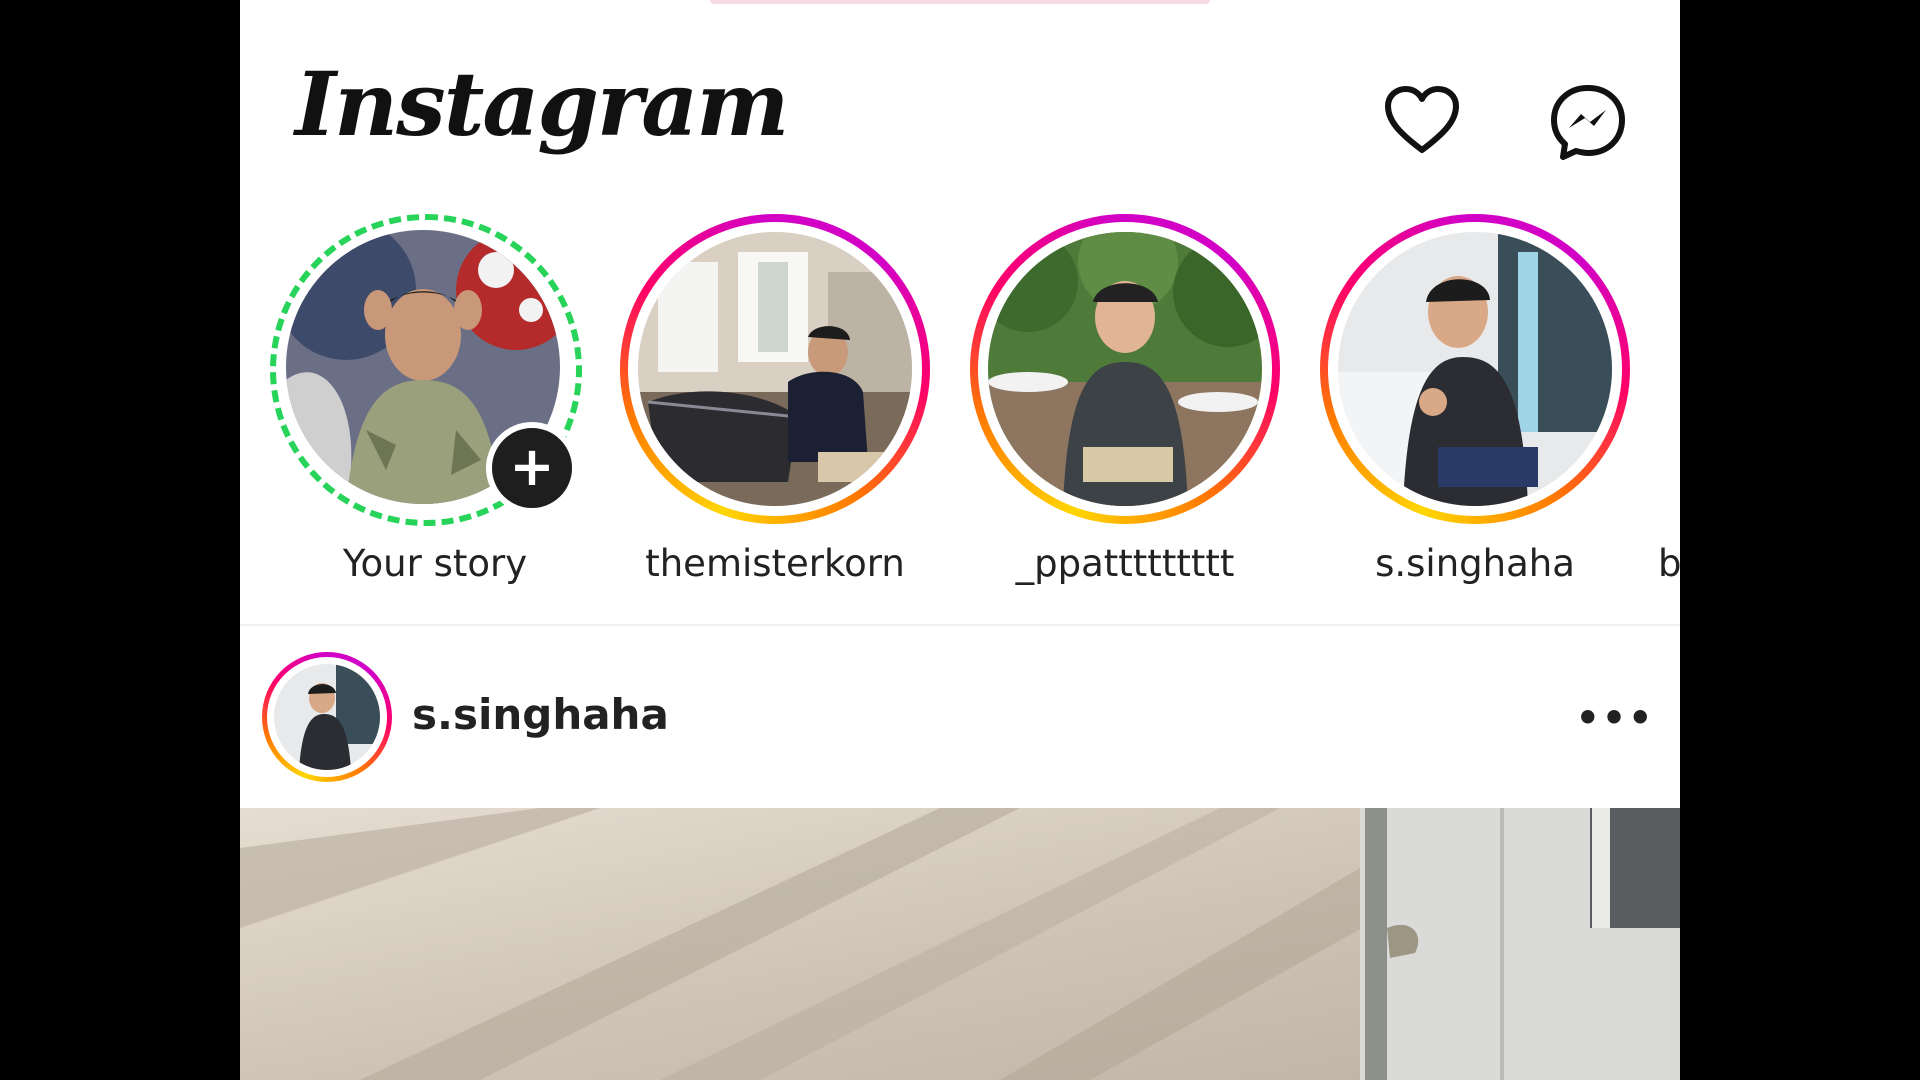 This screenshot has width=1920, height=1080. I want to click on more-options-icon: •••, so click(1615, 718).